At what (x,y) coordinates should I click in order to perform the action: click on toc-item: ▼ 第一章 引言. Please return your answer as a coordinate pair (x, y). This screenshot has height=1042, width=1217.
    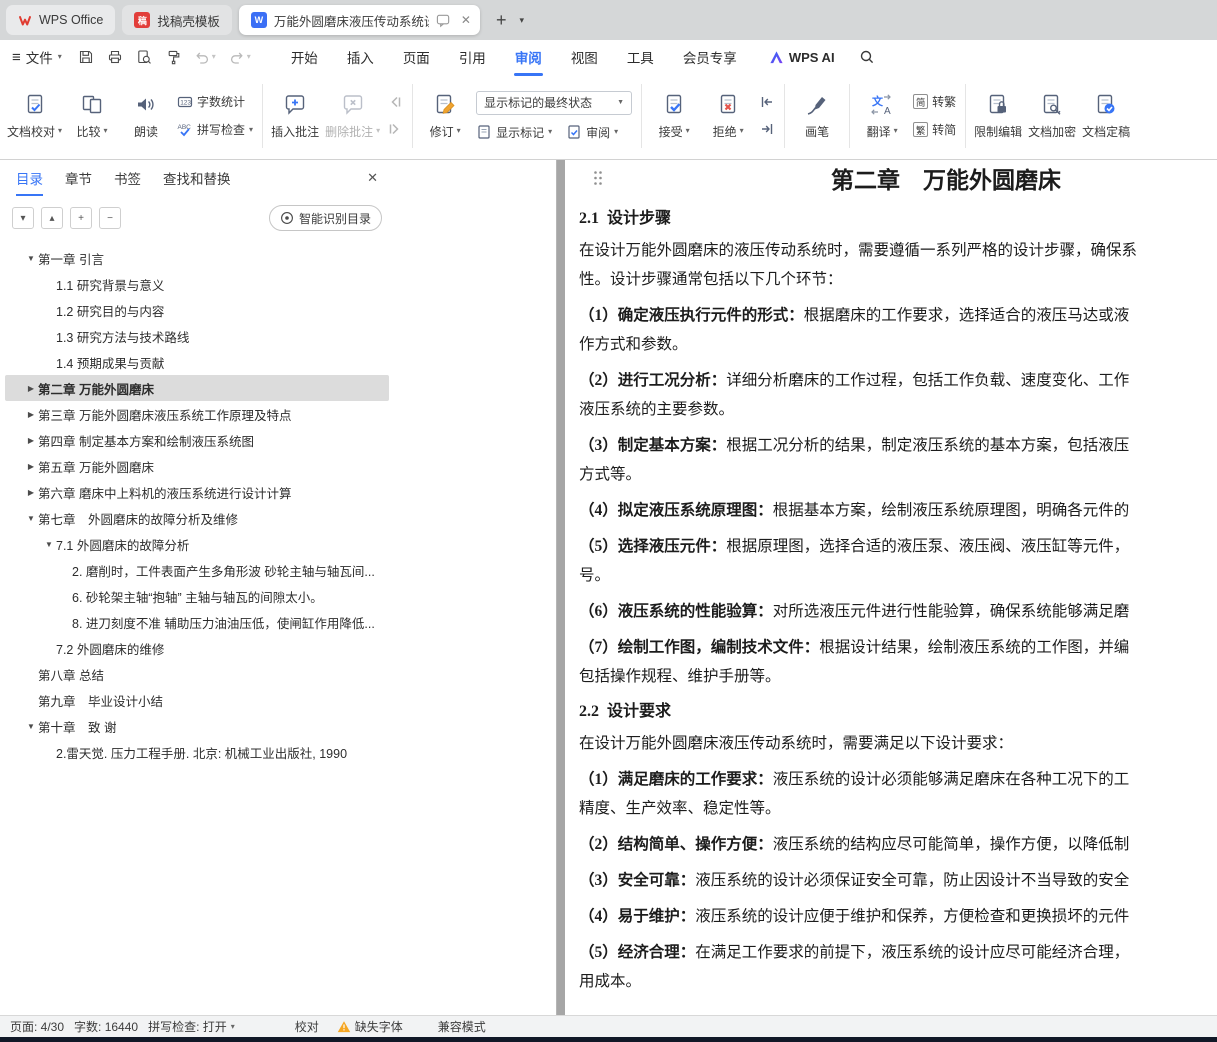
    Looking at the image, I should click on (197, 258).